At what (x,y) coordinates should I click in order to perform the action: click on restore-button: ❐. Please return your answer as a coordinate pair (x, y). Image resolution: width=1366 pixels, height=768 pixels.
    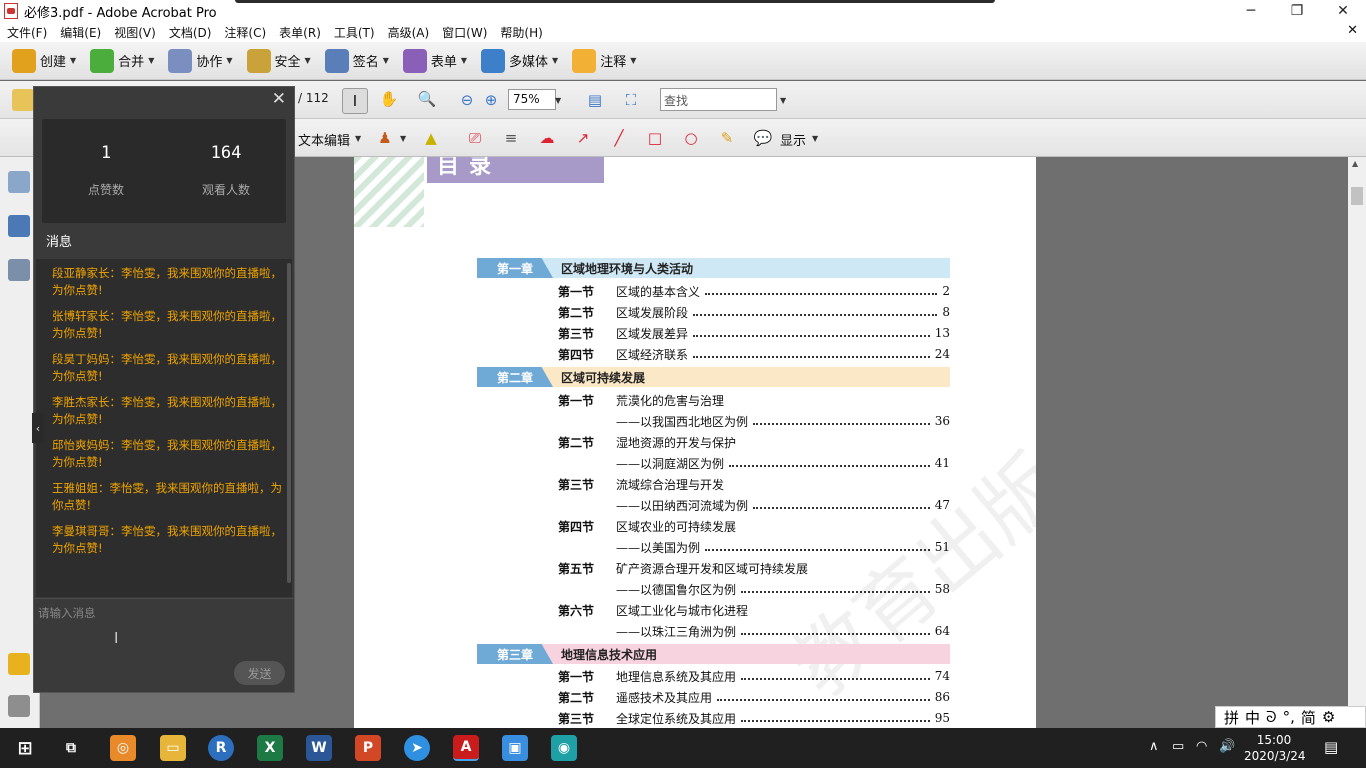
    Looking at the image, I should click on (1297, 11).